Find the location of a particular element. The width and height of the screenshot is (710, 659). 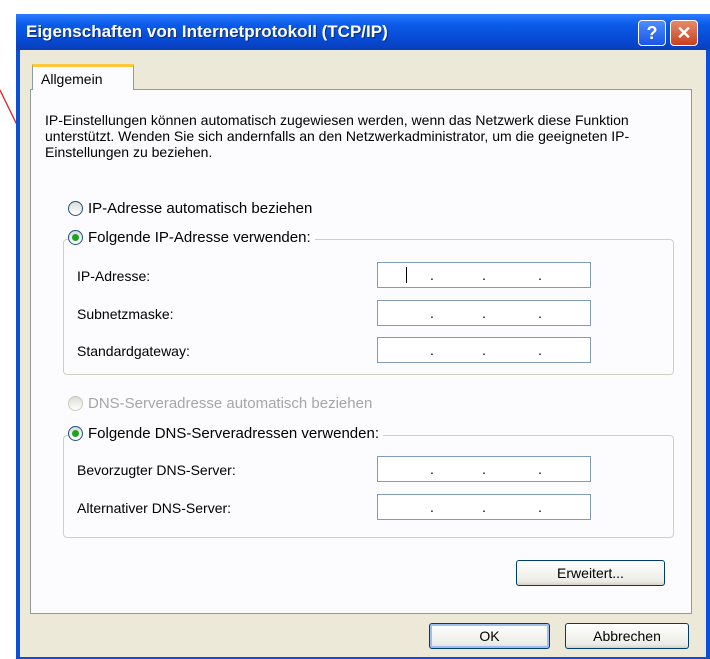

close-icon: ✕ is located at coordinates (684, 32).